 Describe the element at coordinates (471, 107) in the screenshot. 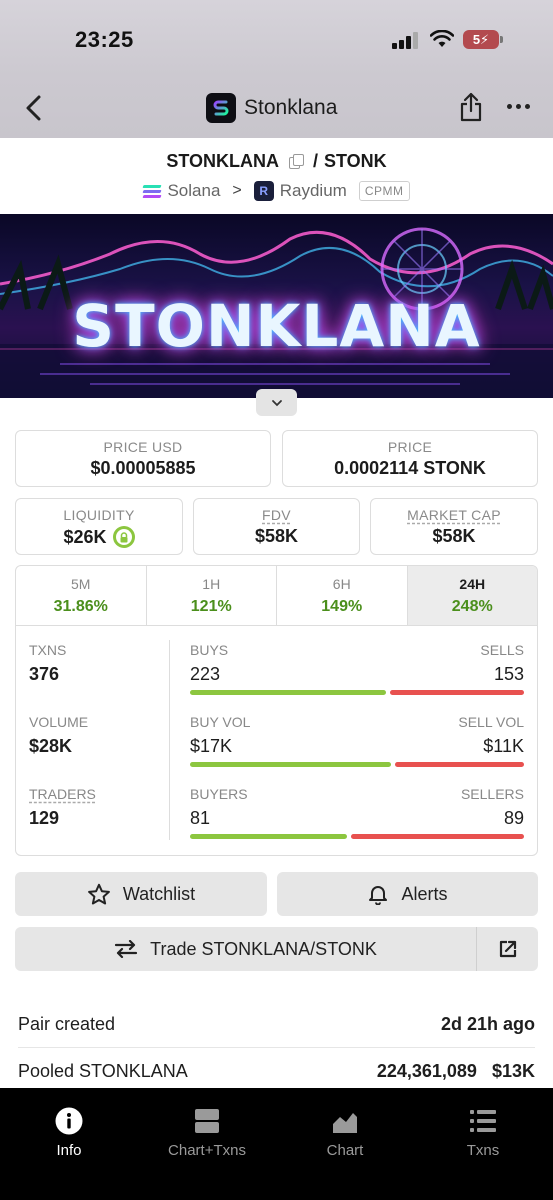

I see `share-icon` at that location.